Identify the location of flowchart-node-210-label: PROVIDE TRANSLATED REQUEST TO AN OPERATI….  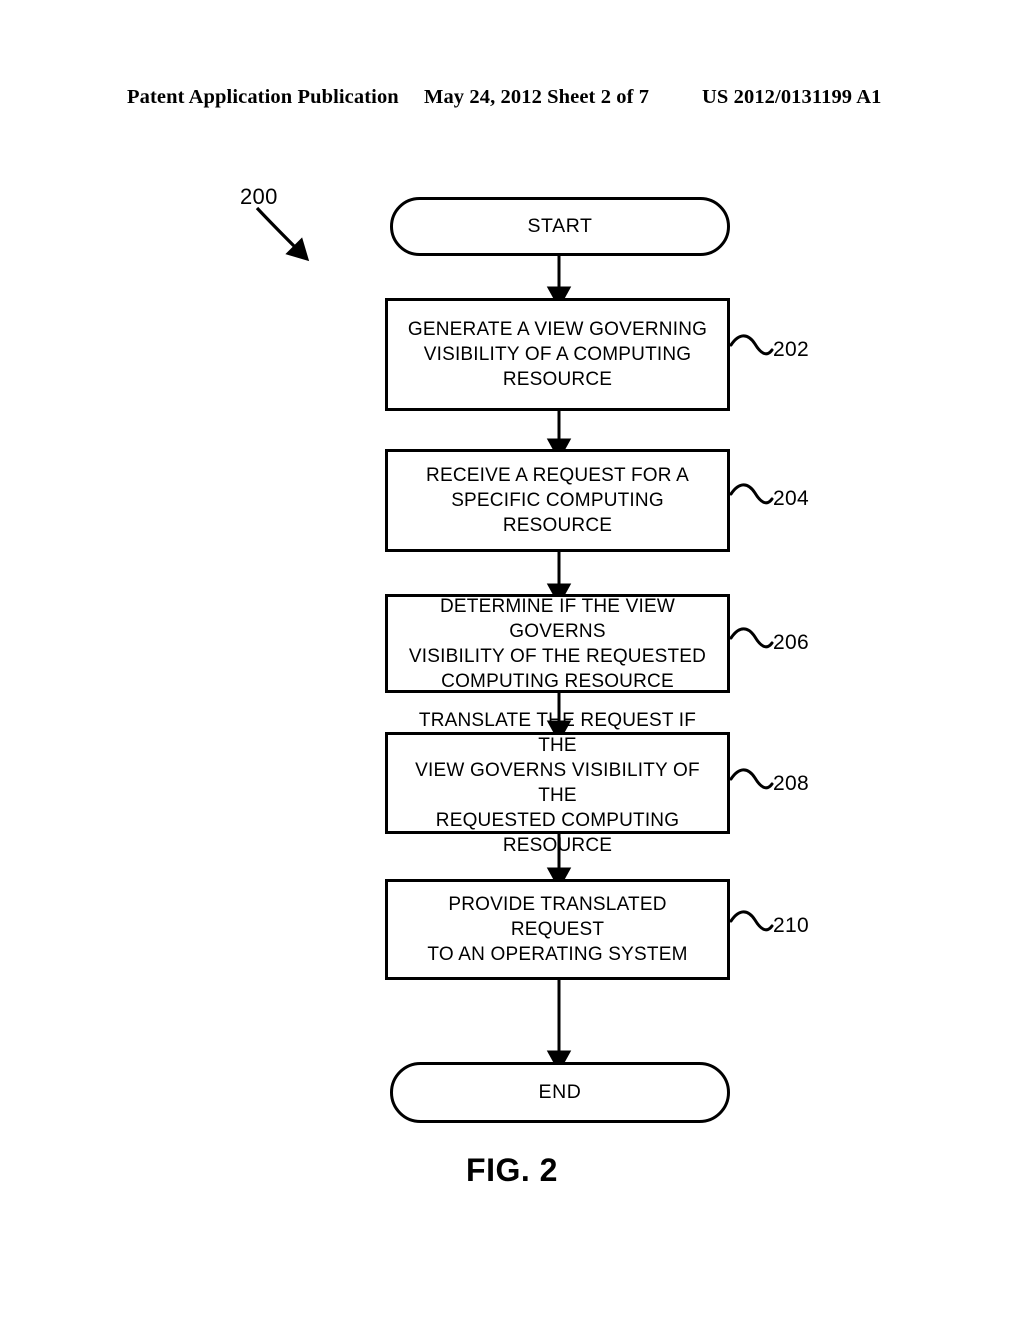
(557, 929).